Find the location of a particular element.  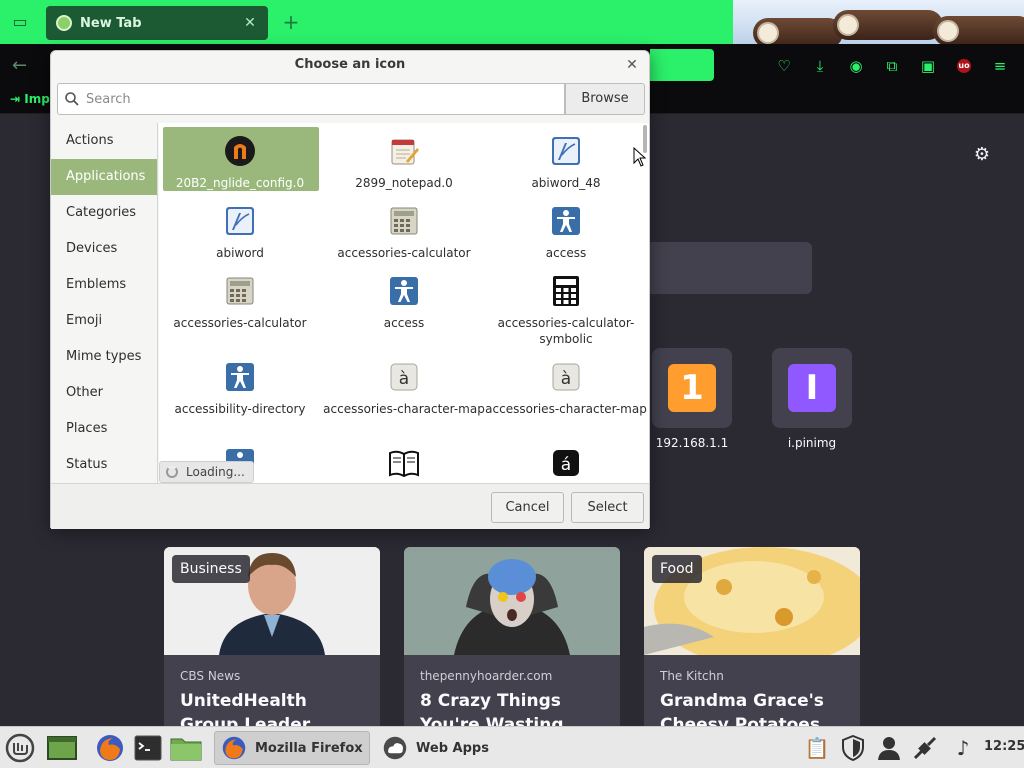

icon-item: accessibility-directory is located at coordinates (240, 383).